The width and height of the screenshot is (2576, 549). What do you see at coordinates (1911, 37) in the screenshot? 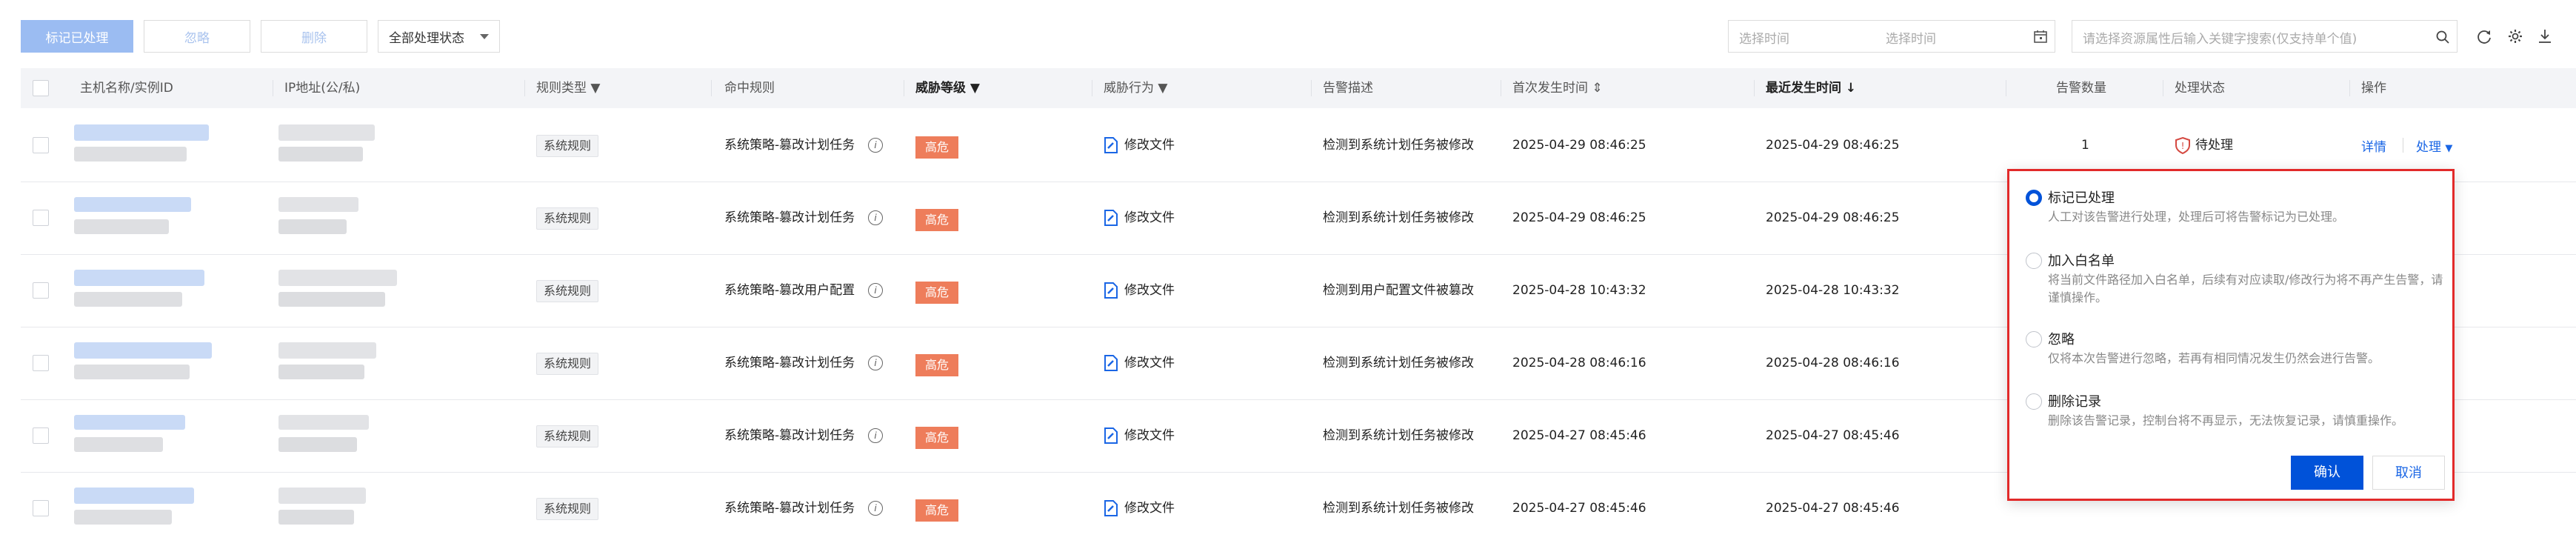
I see `date-end-input: 选择时间` at bounding box center [1911, 37].